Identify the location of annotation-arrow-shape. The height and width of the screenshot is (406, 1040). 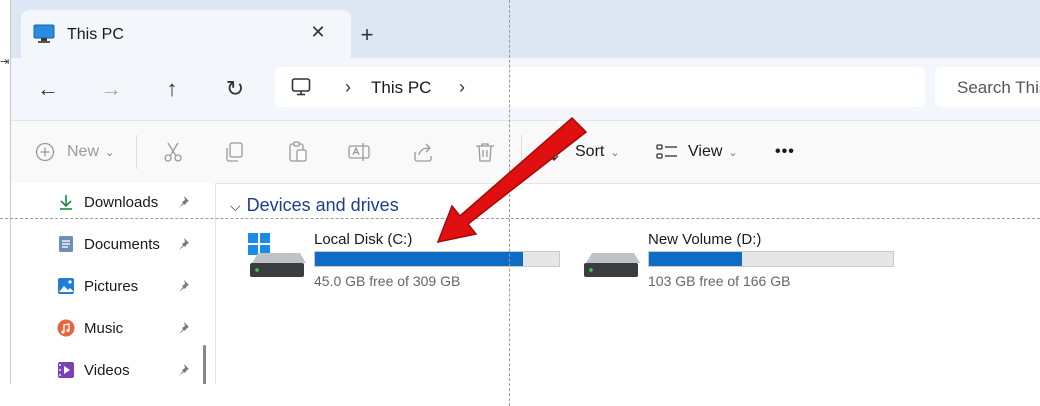
(512, 180).